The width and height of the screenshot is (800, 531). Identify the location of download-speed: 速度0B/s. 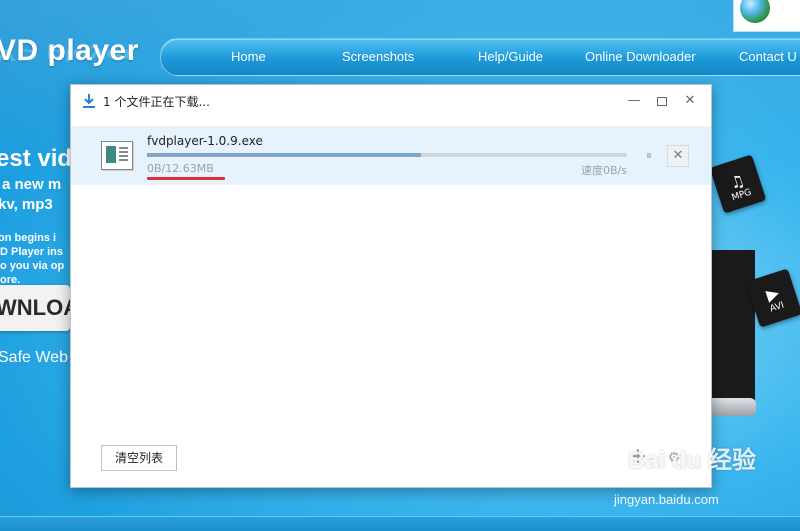
(604, 170).